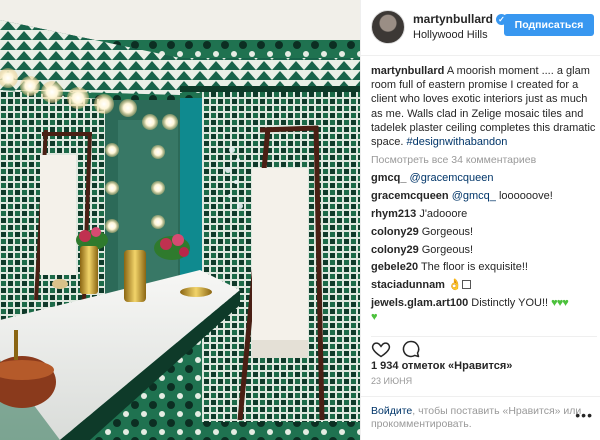 This screenshot has height=440, width=600. Describe the element at coordinates (560, 303) in the screenshot. I see `green-heart-emoji-icon: ♥♥♥` at that location.